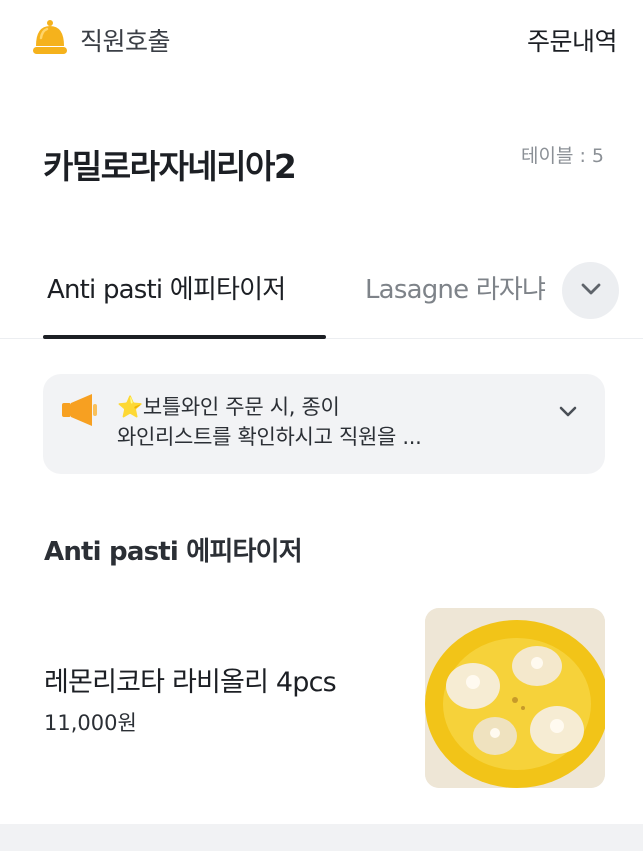  What do you see at coordinates (90, 723) in the screenshot?
I see `menu-item-price: 11,000원` at bounding box center [90, 723].